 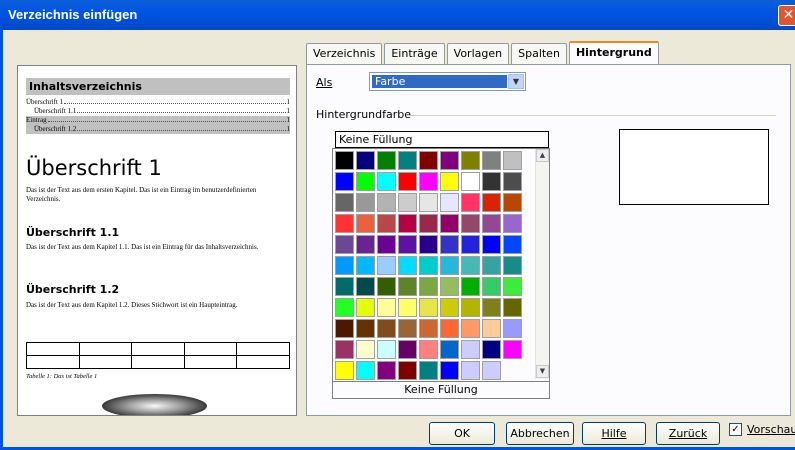 I want to click on no-fill-button: Keine Füllung, so click(x=441, y=389).